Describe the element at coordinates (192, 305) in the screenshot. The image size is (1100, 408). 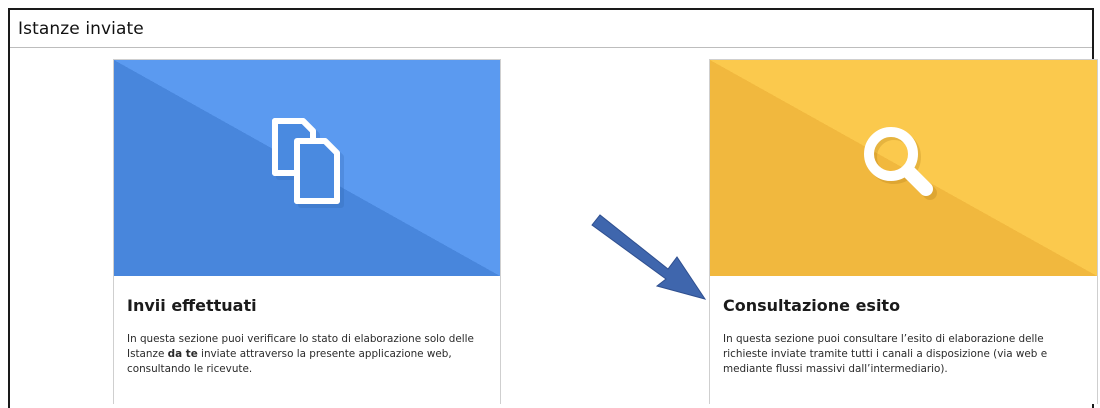
I see `card-title: Invii effettuati` at that location.